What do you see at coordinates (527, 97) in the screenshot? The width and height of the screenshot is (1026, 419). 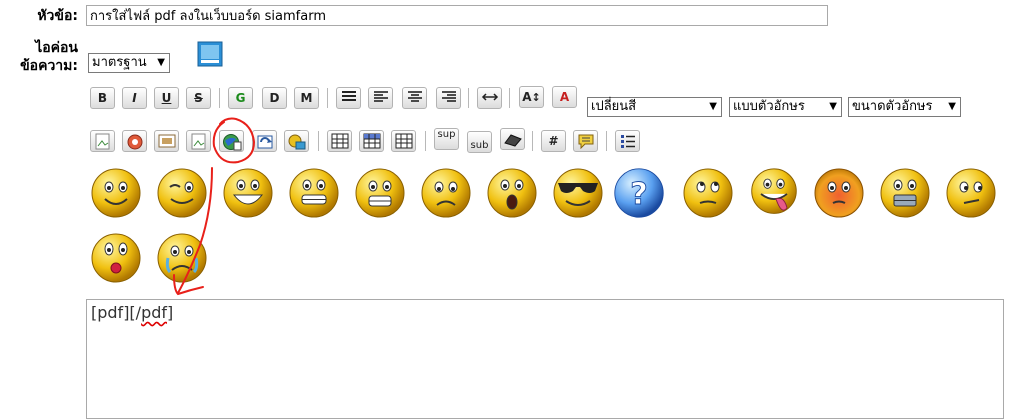 I see `font-size-label: A` at bounding box center [527, 97].